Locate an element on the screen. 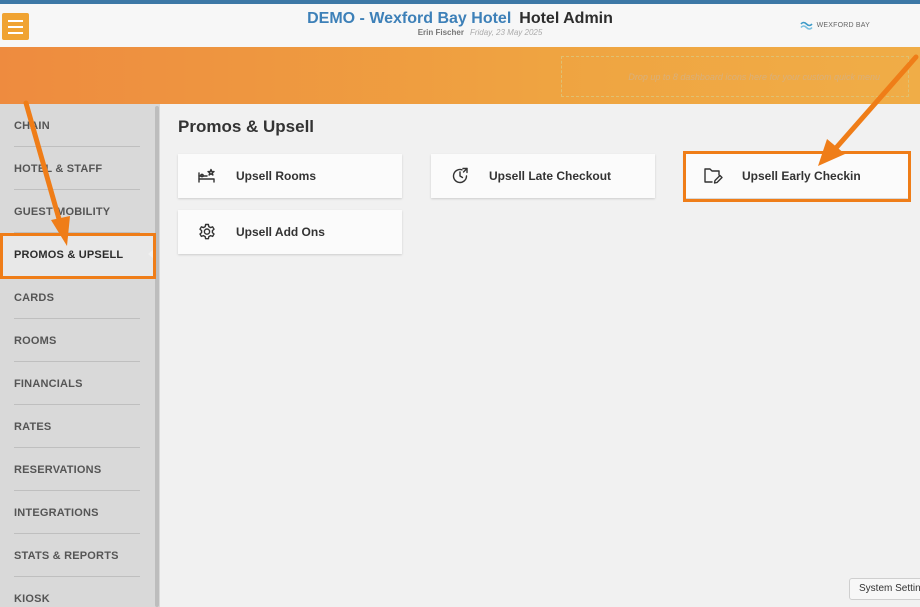  sidebar-item-label: ROOMS is located at coordinates (35, 340).